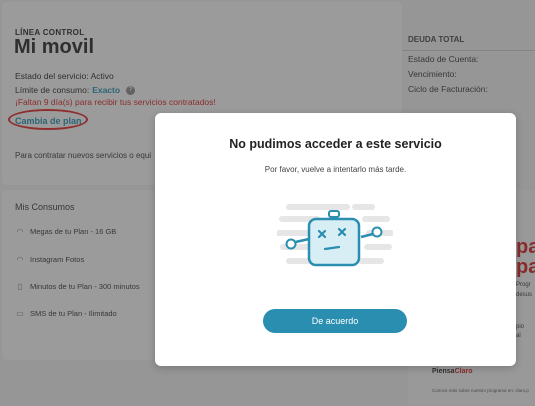  I want to click on broken-robot-icon, so click(335, 235).